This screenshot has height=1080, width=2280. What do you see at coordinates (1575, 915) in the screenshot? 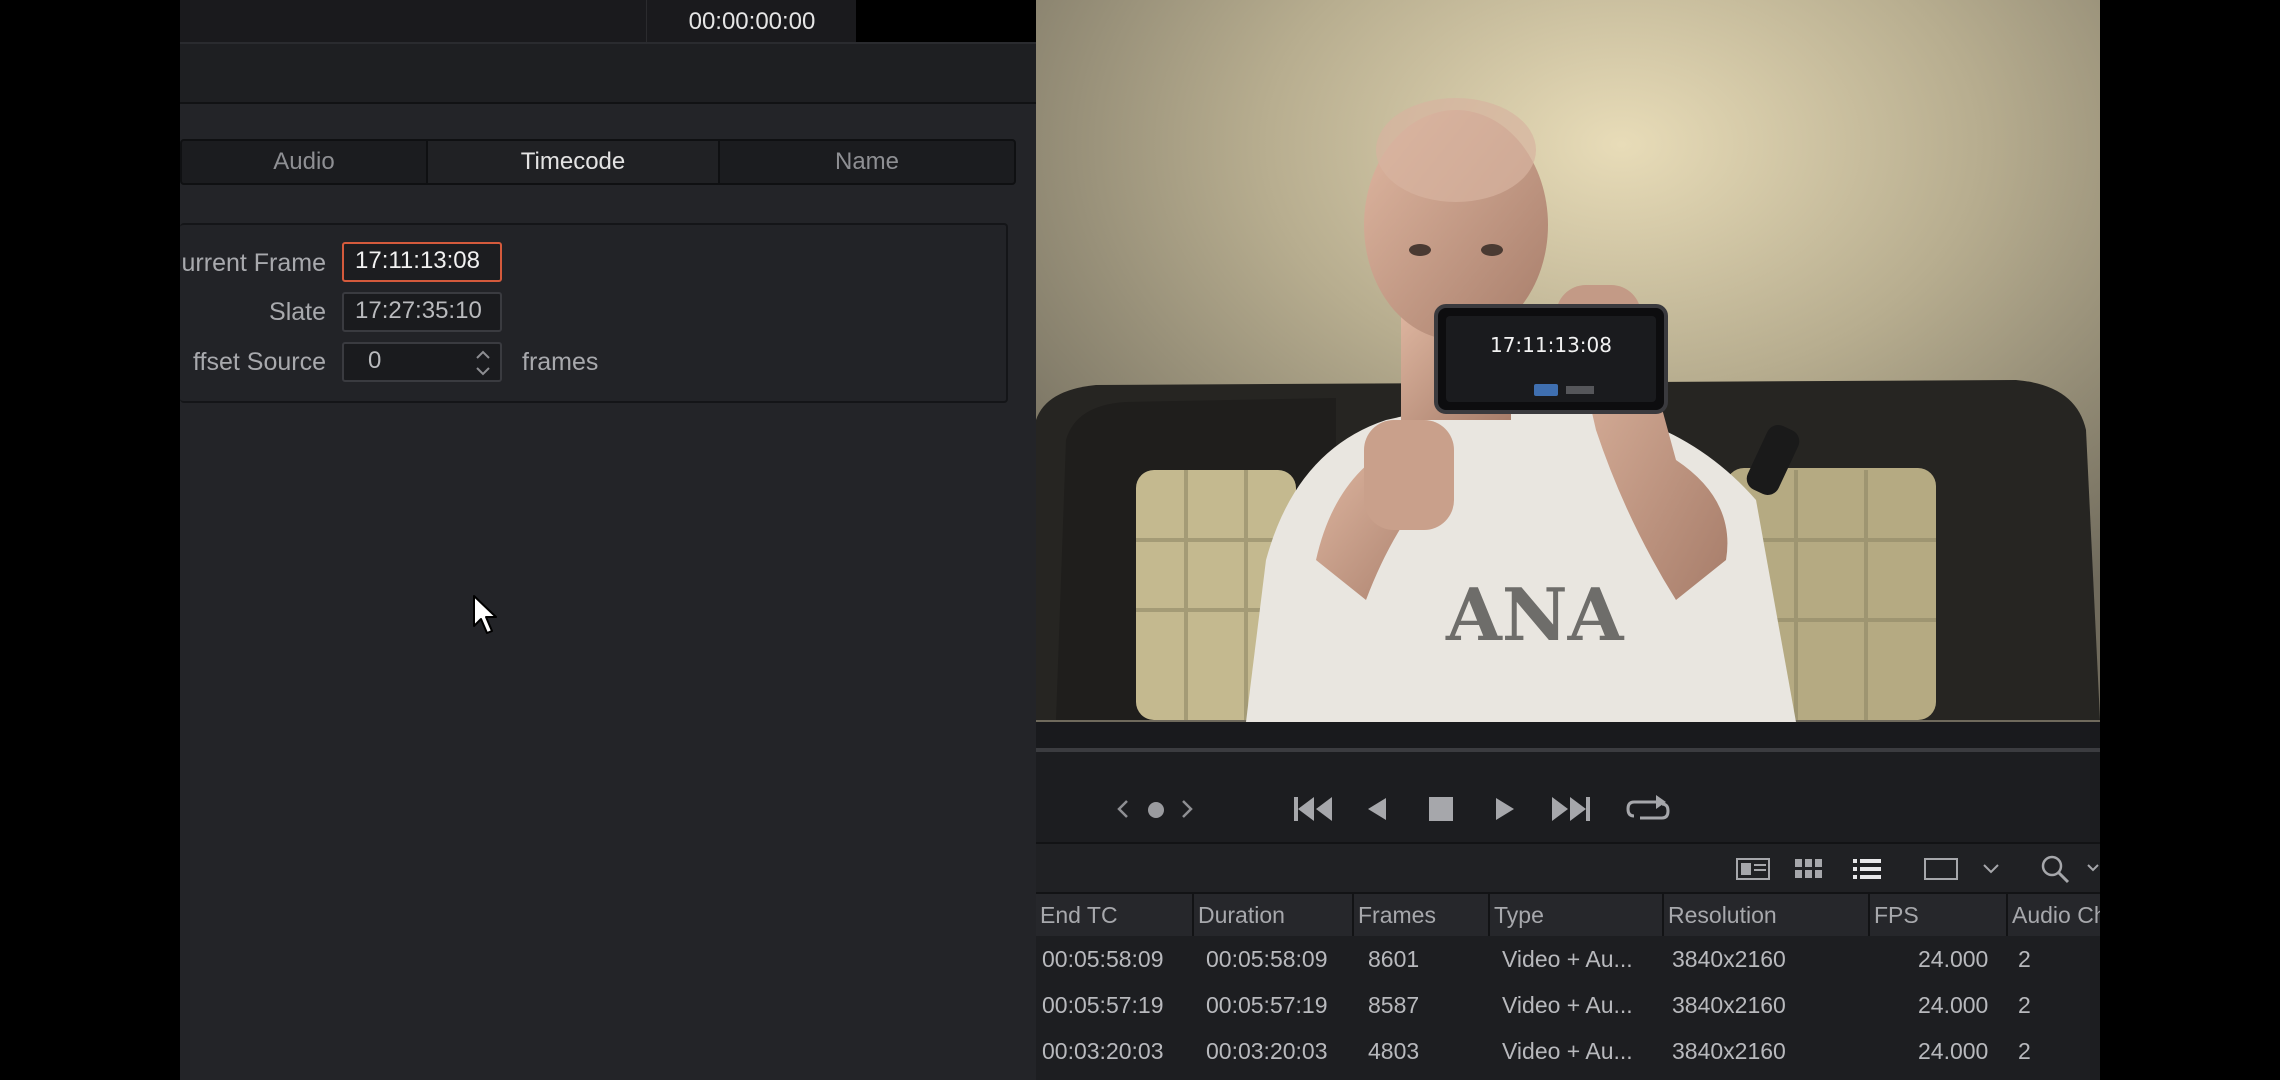
I see `column-header-type: Type` at bounding box center [1575, 915].